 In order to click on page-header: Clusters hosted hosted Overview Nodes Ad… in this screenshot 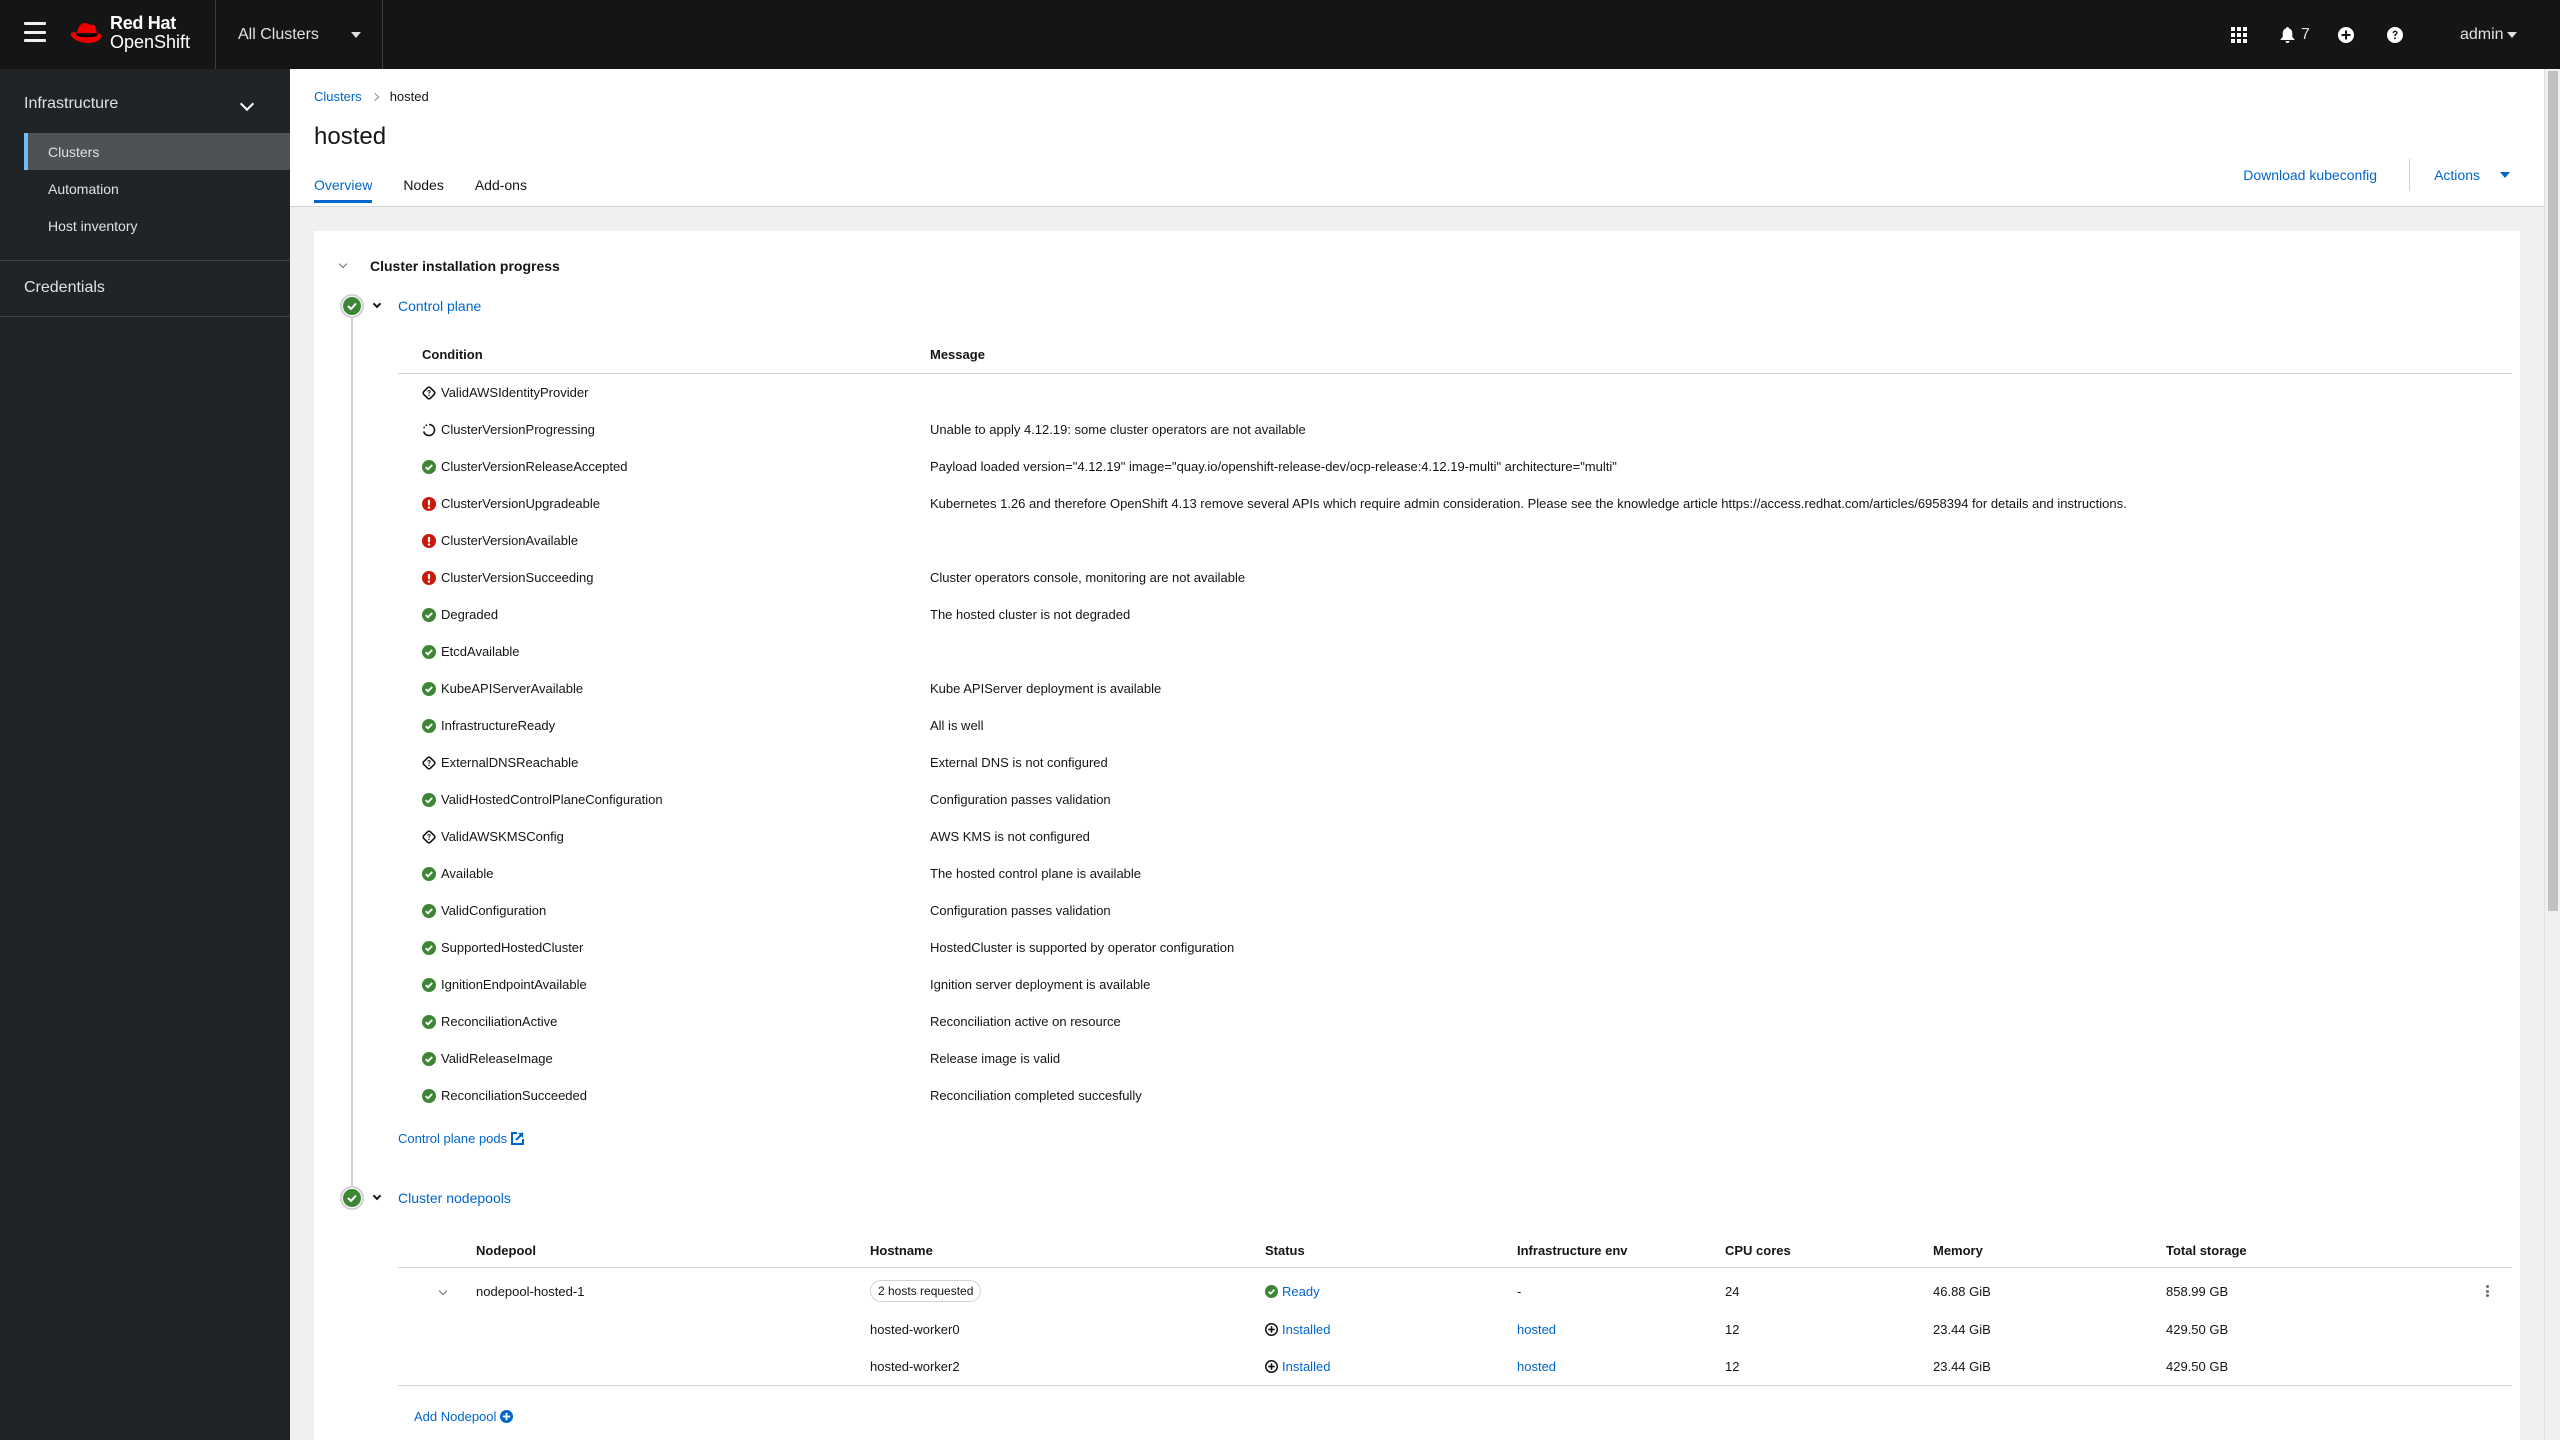, I will do `click(1417, 138)`.